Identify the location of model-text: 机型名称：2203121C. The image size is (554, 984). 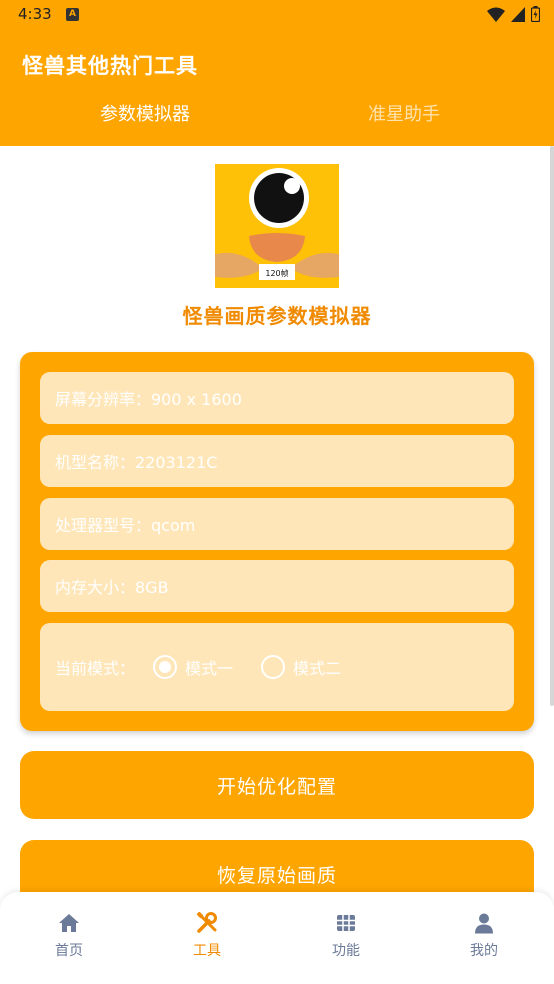
(136, 462).